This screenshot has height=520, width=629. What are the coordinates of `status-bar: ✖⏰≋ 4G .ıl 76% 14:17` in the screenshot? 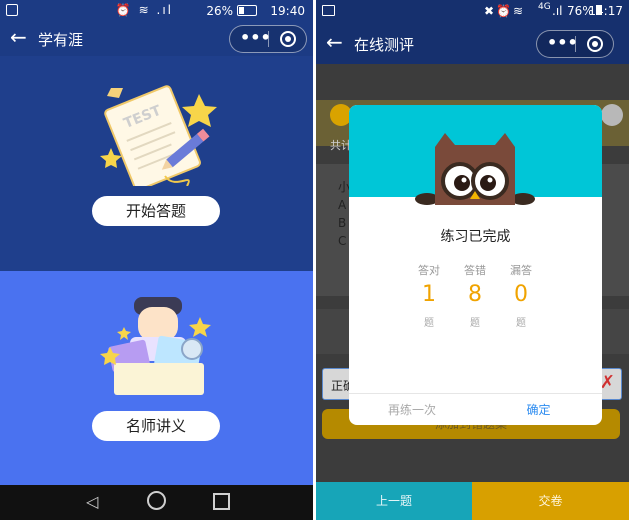 It's located at (472, 12).